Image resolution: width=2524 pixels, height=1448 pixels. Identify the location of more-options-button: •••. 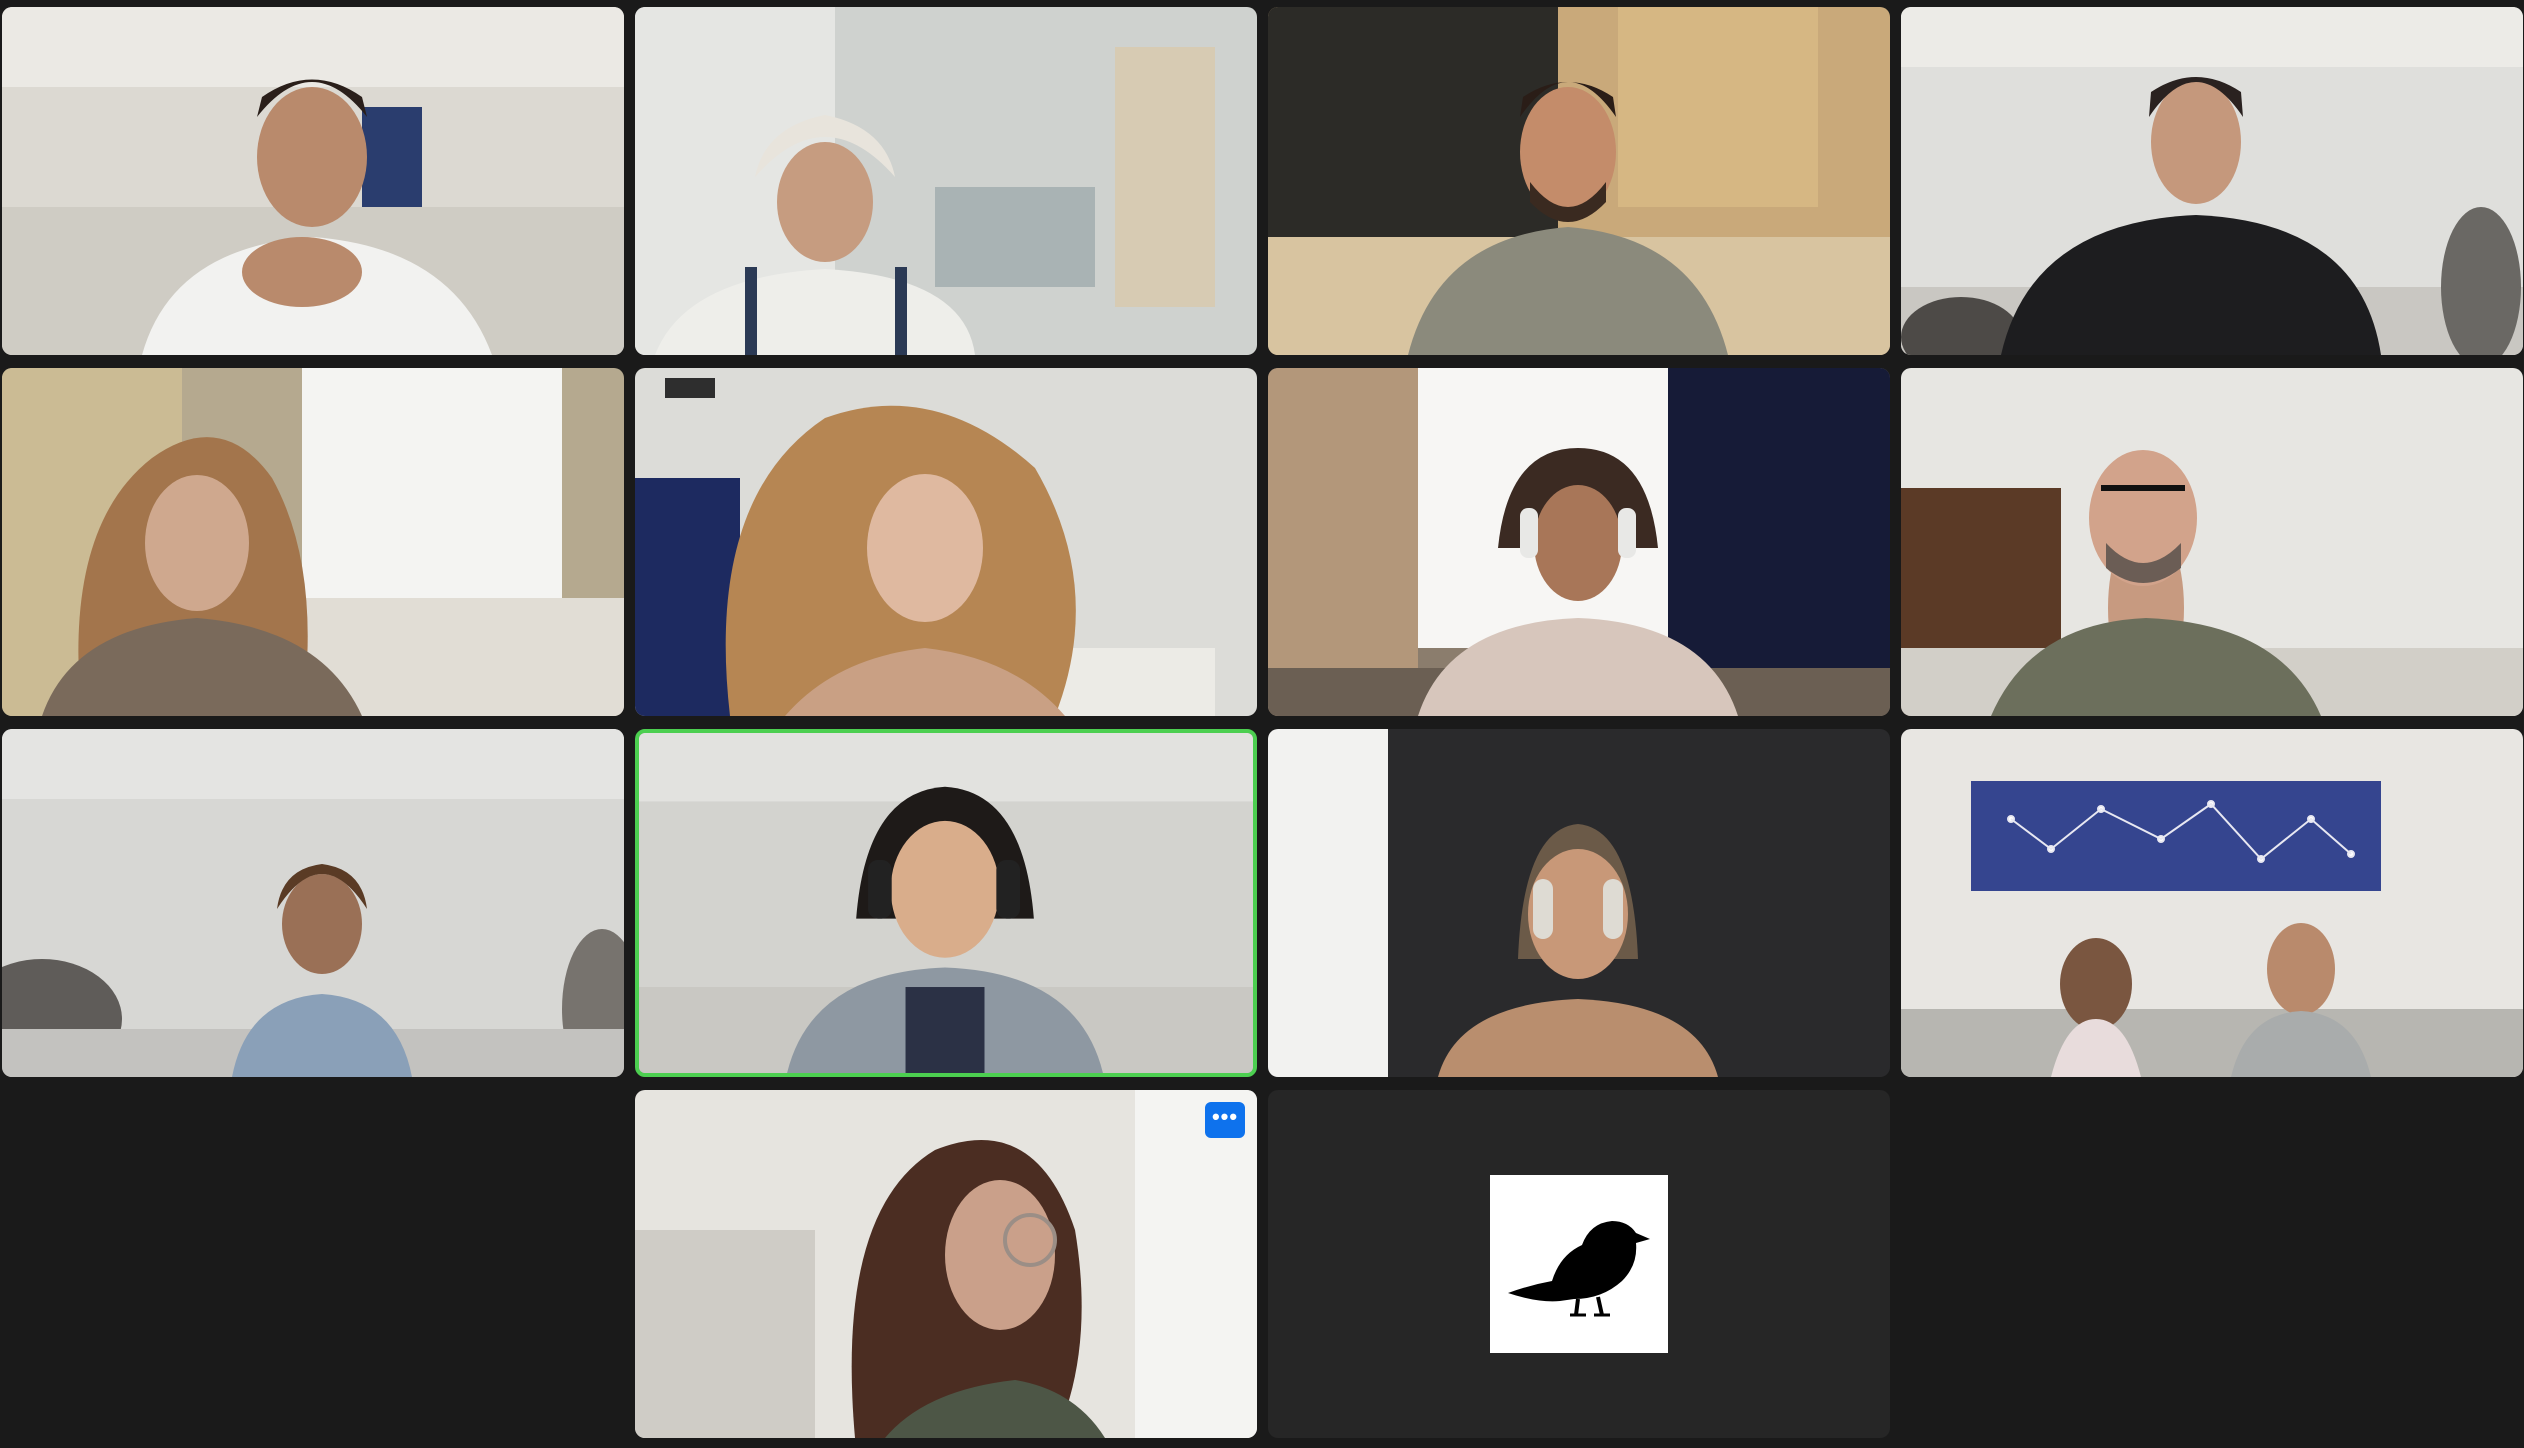
(1225, 1120).